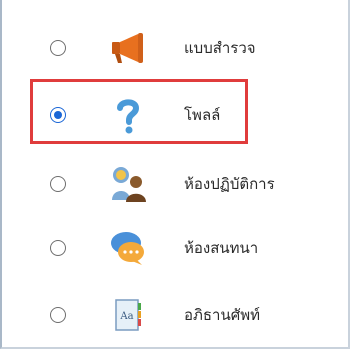  What do you see at coordinates (221, 248) in the screenshot?
I see `option-label: ห้องสนทนา` at bounding box center [221, 248].